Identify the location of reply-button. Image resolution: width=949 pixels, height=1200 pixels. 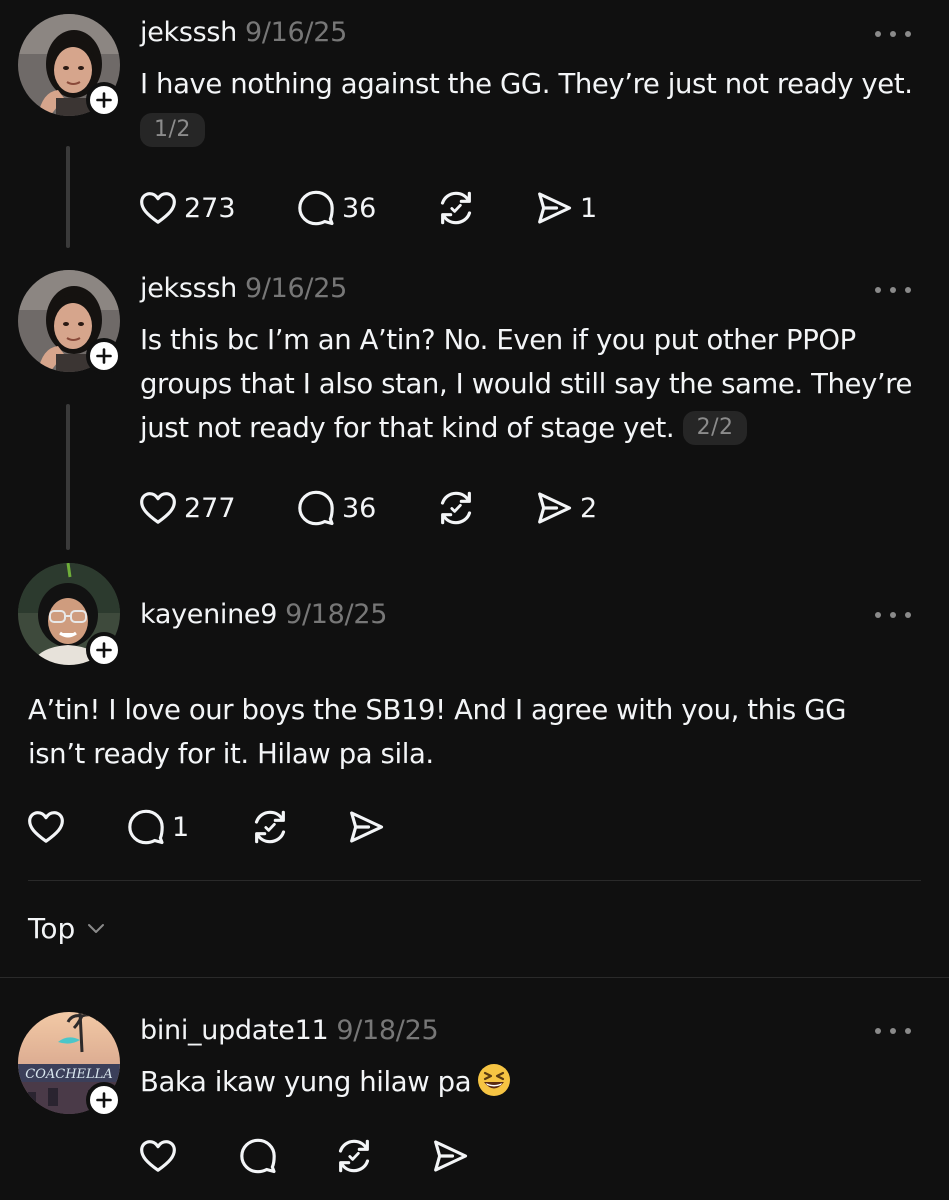
(286, 1156).